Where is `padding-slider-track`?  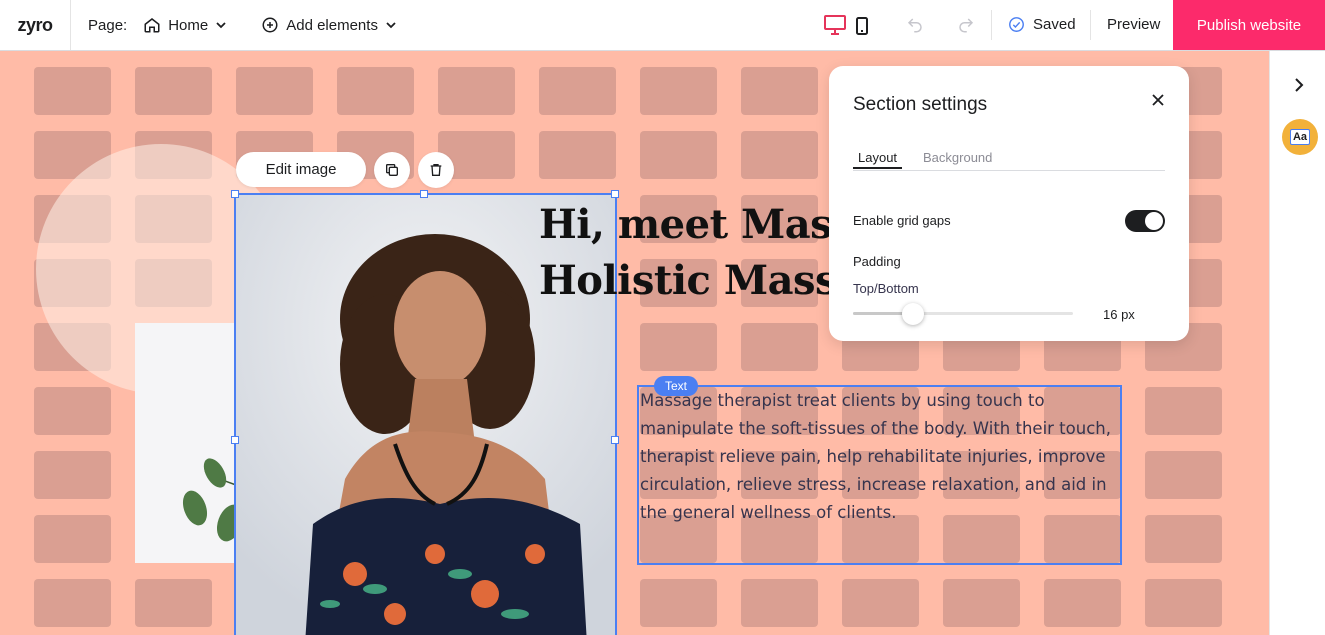 padding-slider-track is located at coordinates (963, 313).